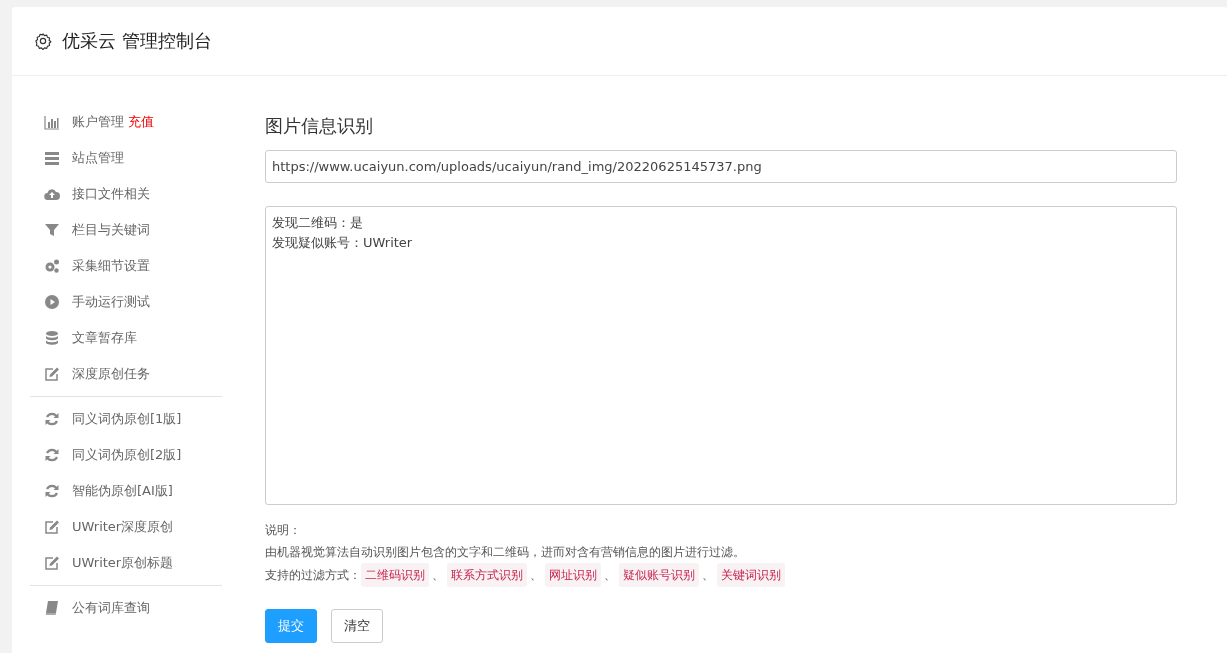  What do you see at coordinates (319, 126) in the screenshot?
I see `section-heading: 图片信息识别` at bounding box center [319, 126].